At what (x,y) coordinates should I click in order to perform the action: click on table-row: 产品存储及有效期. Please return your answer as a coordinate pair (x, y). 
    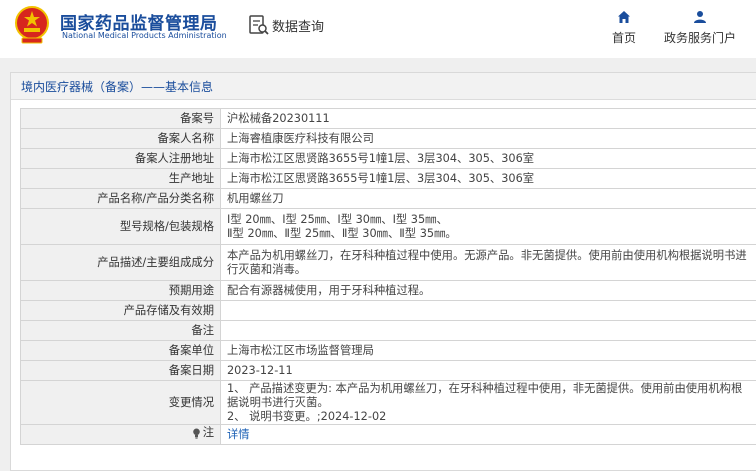
    Looking at the image, I should click on (388, 310).